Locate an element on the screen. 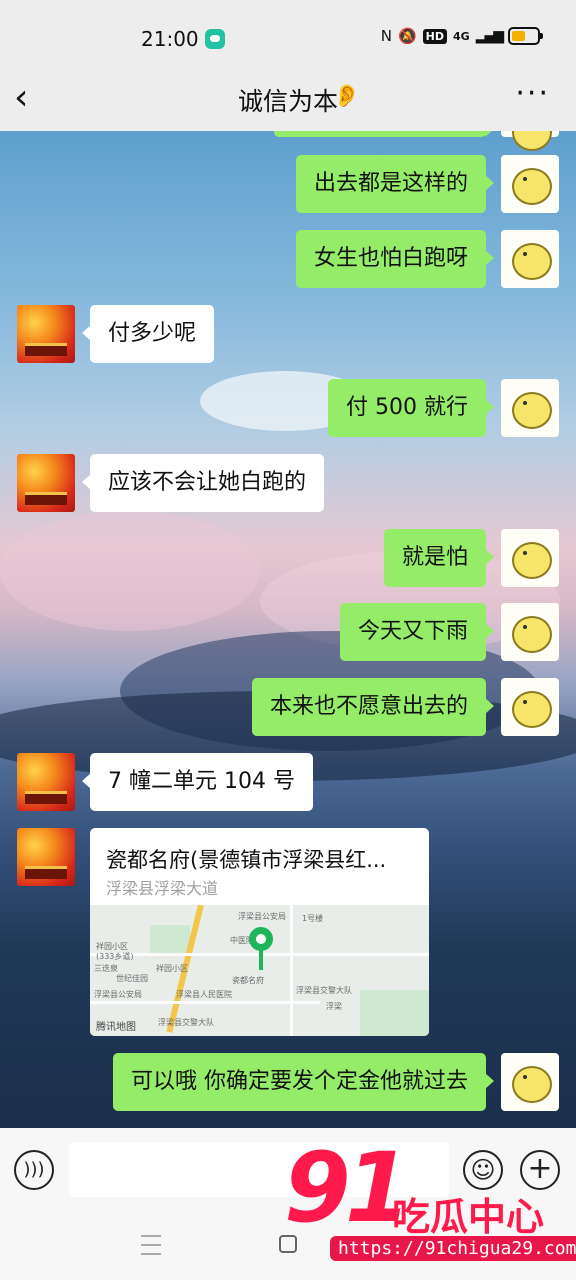 Image resolution: width=576 pixels, height=1280 pixels. chat-header: ‹ 诚信为本 👂 ··· is located at coordinates (288, 102).